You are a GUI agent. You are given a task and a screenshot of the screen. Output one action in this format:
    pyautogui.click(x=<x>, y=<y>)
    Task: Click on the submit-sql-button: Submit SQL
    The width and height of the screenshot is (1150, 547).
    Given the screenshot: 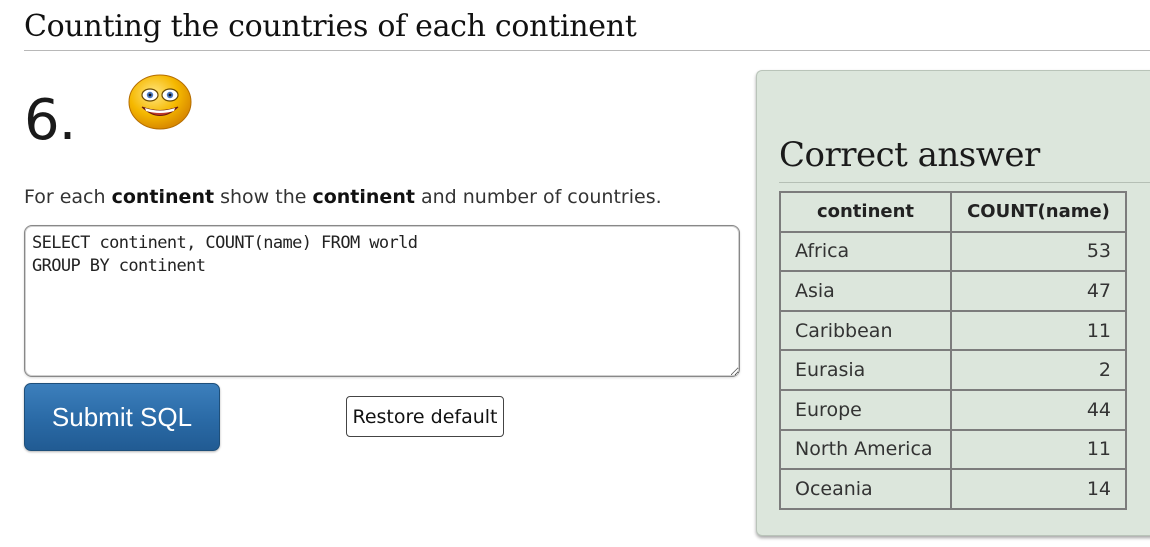 What is the action you would take?
    pyautogui.click(x=122, y=417)
    